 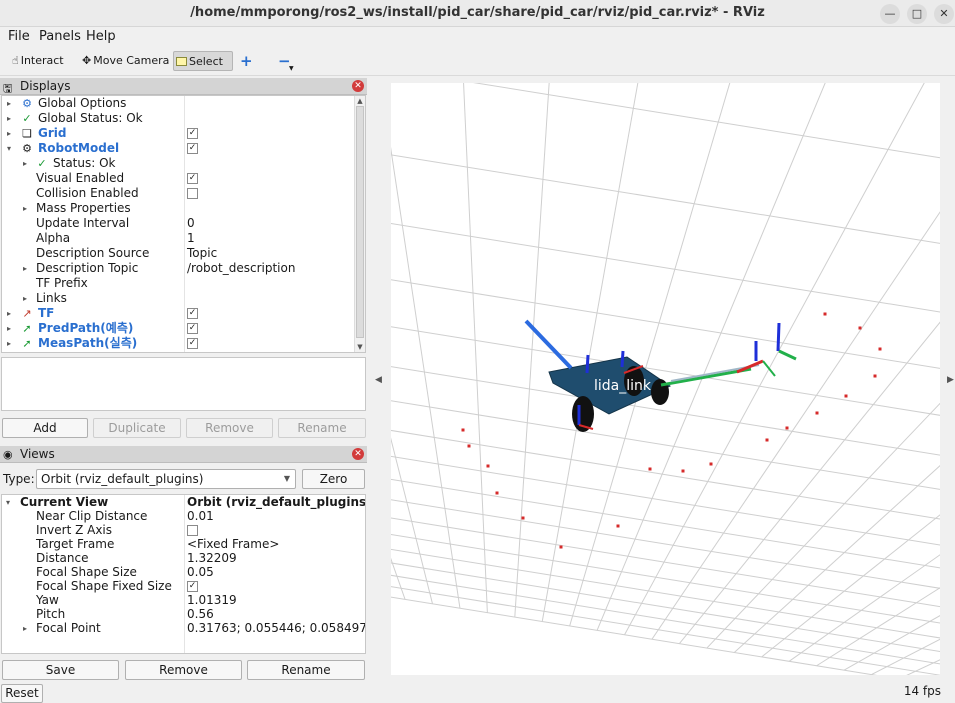 I want to click on row-value: 0.05, so click(x=200, y=572).